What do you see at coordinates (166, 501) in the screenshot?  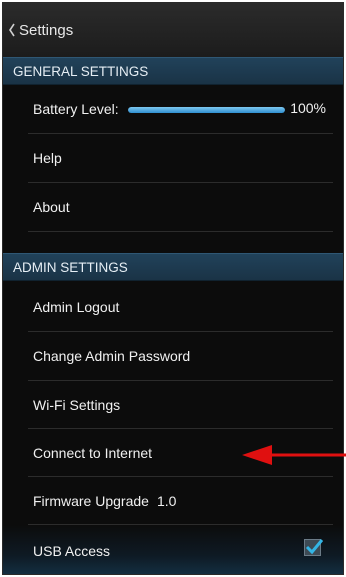 I see `firmware-version: 1.0` at bounding box center [166, 501].